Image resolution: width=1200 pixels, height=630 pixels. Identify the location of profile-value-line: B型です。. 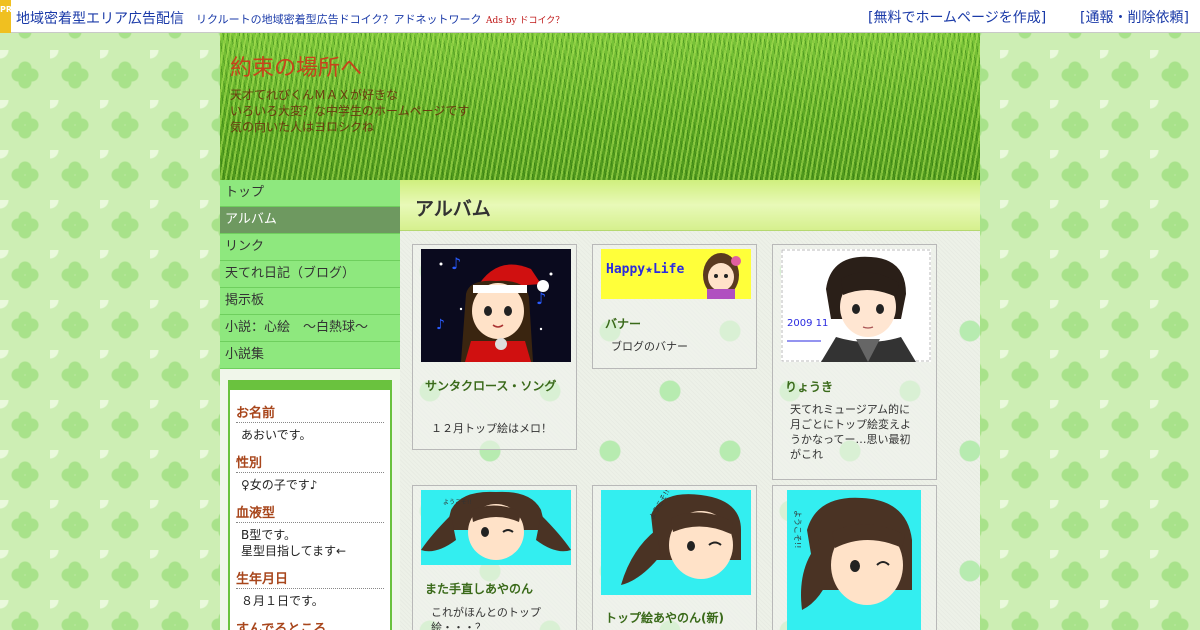
(269, 535).